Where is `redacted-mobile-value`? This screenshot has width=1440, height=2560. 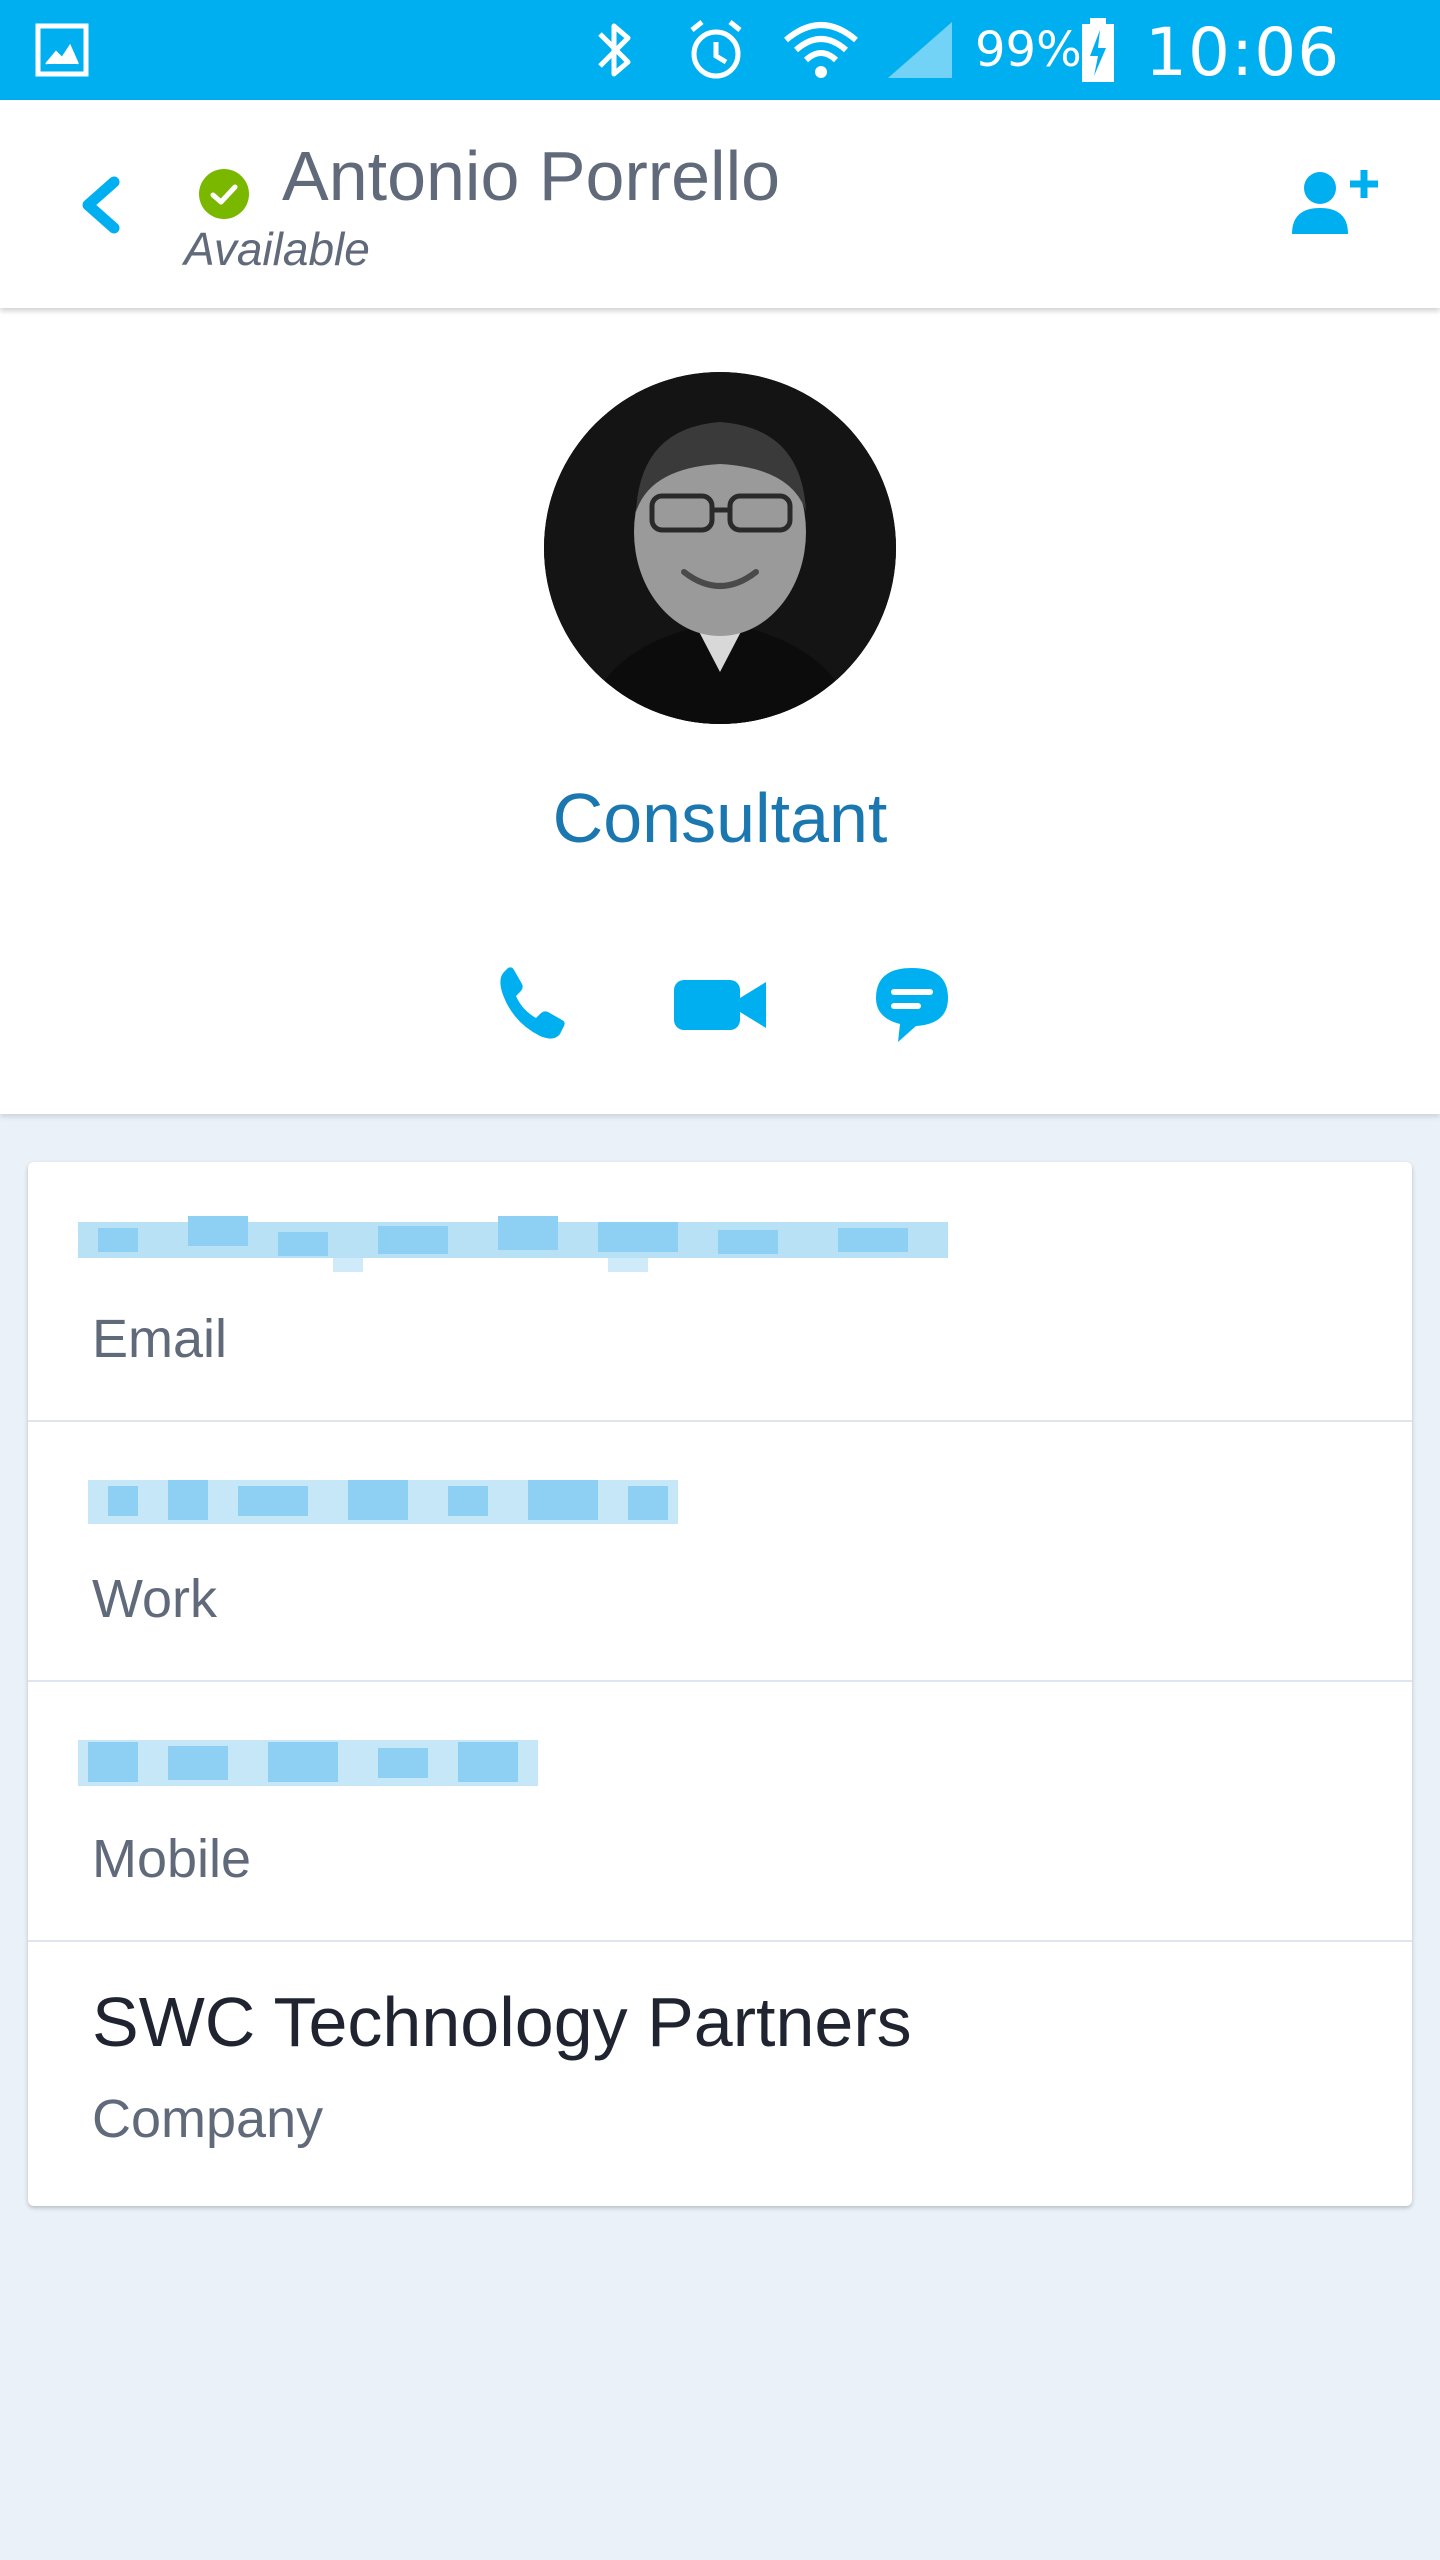 redacted-mobile-value is located at coordinates (308, 1763).